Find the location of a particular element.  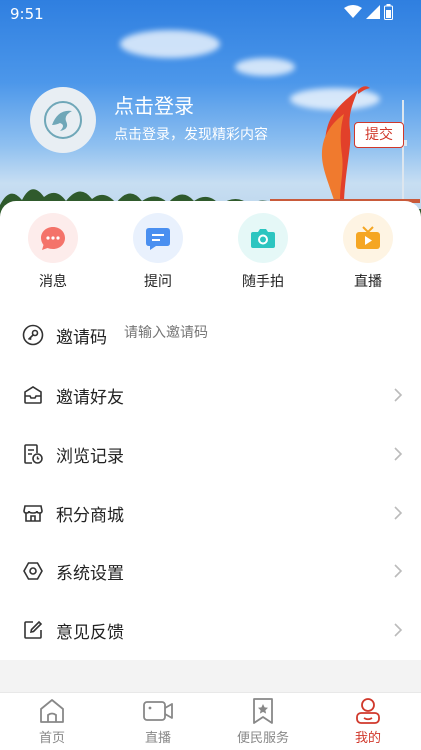

wifi-icon is located at coordinates (353, 11).